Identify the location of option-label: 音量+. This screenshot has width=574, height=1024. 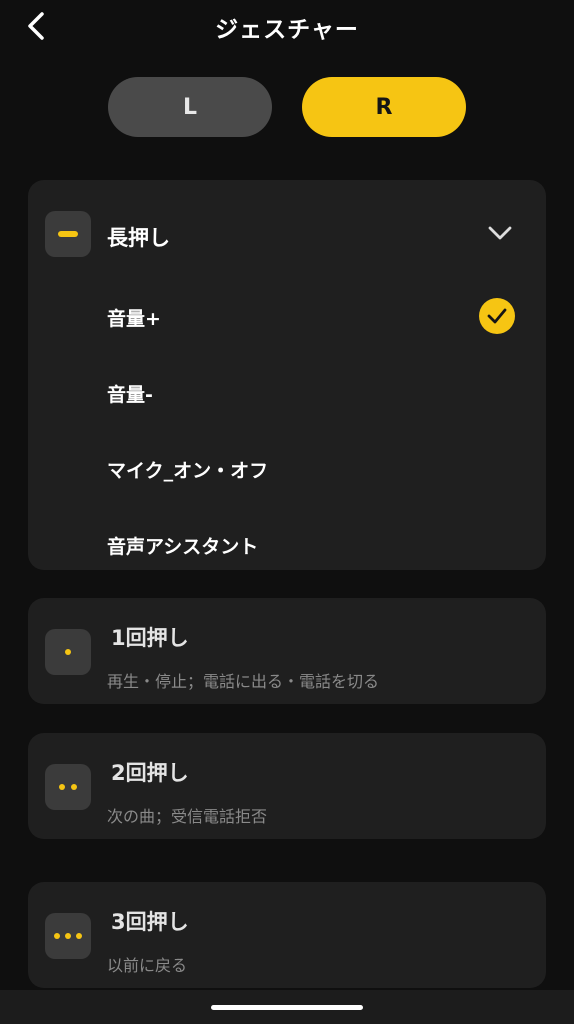
(134, 319).